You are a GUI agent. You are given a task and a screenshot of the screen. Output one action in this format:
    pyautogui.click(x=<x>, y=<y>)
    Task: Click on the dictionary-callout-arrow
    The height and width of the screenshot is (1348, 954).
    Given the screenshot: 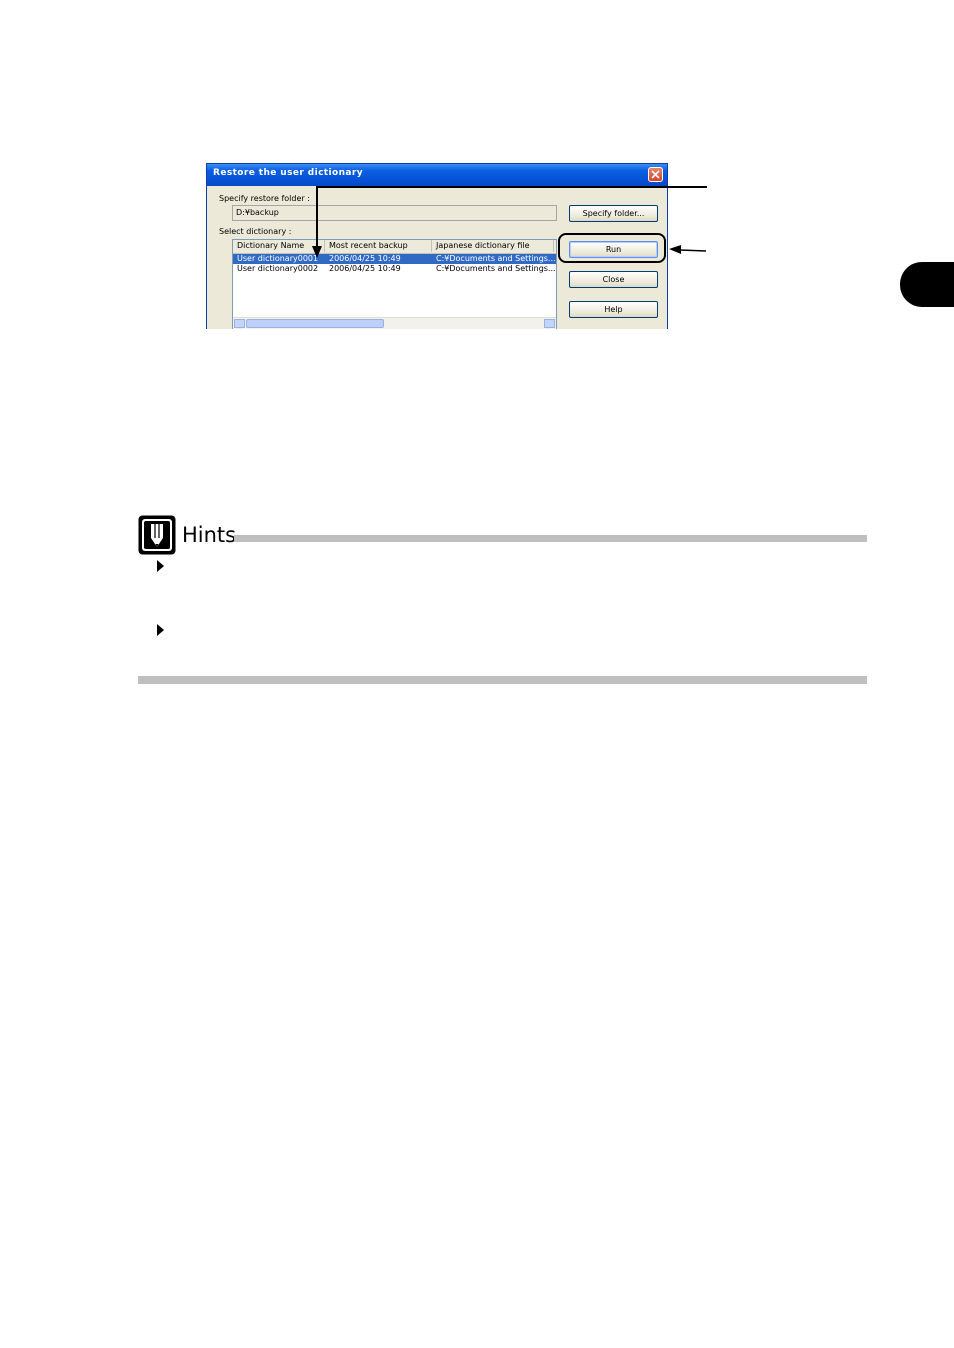 What is the action you would take?
    pyautogui.click(x=509, y=222)
    